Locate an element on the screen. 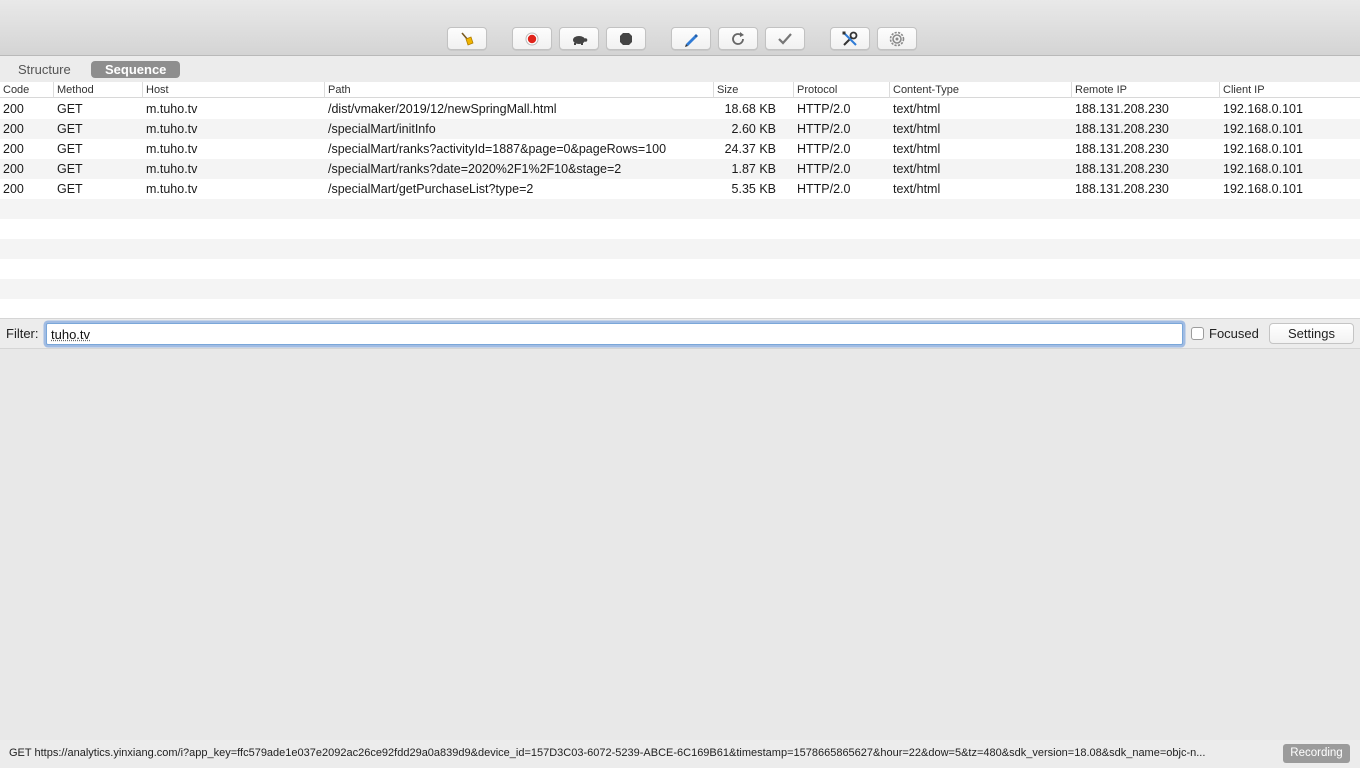  pen-icon is located at coordinates (691, 39).